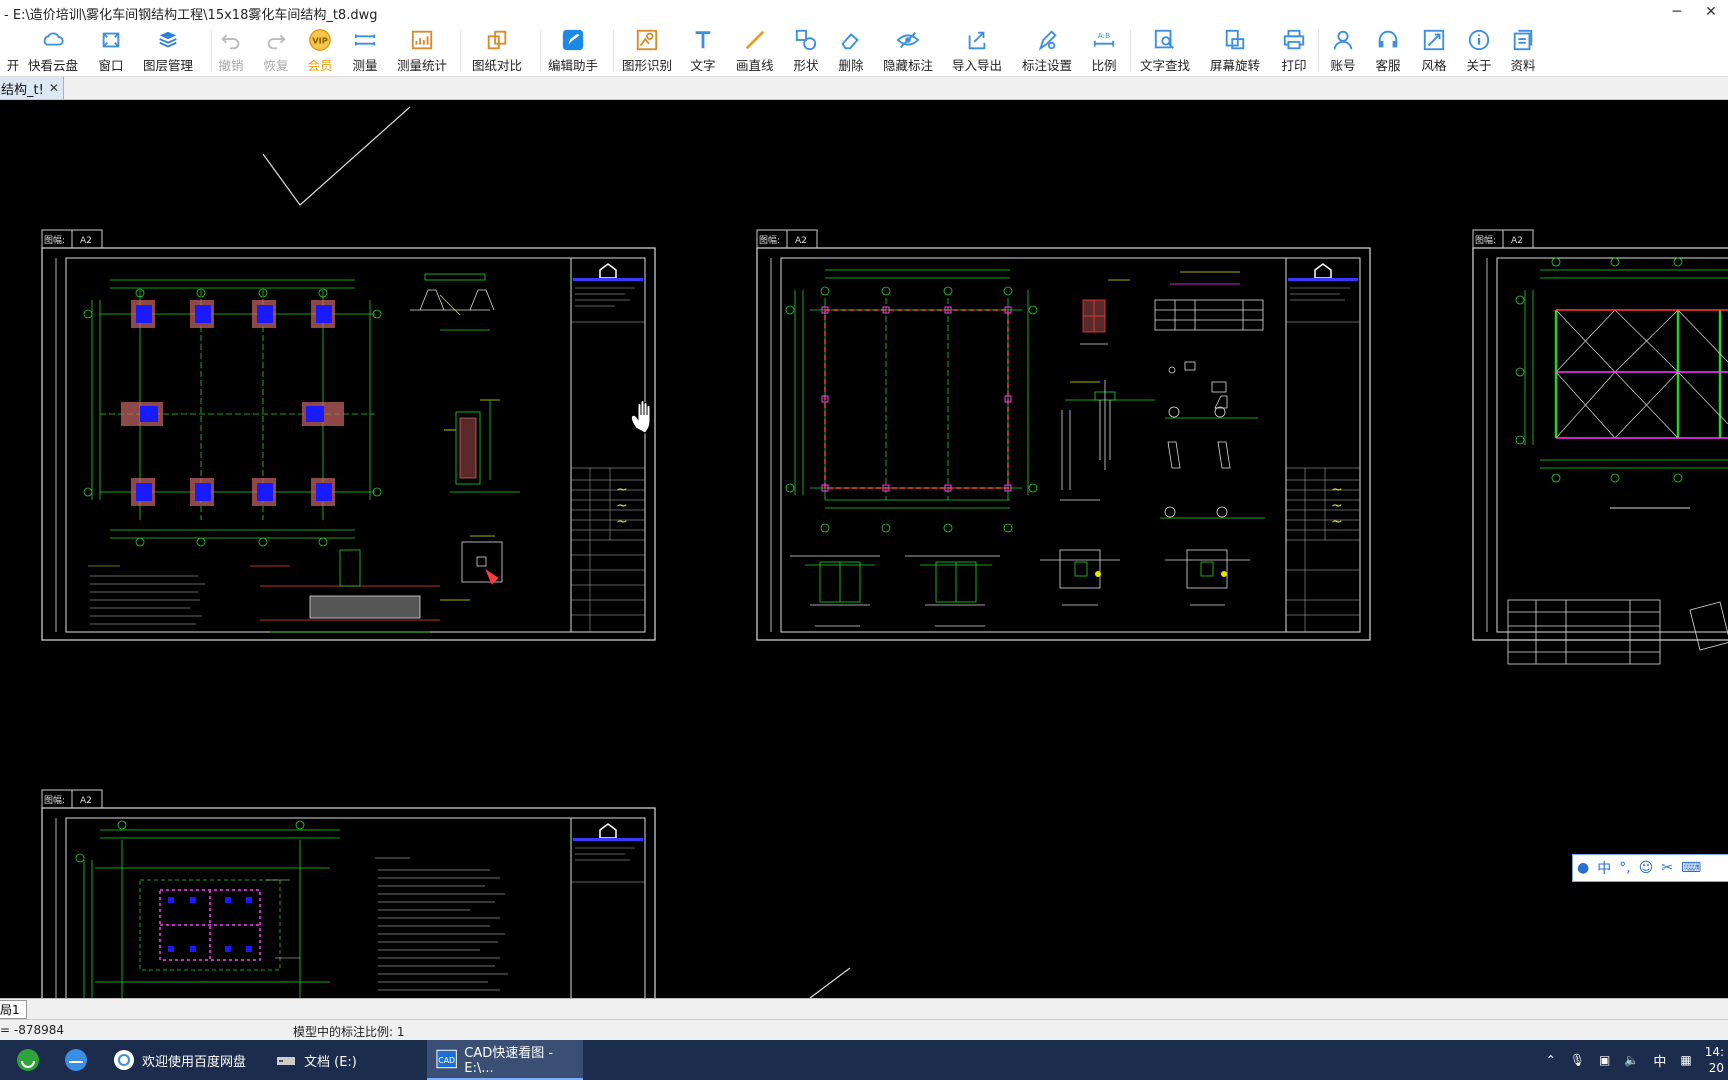  I want to click on toolbar-button-edit-assistant: 编辑助手, so click(573, 50).